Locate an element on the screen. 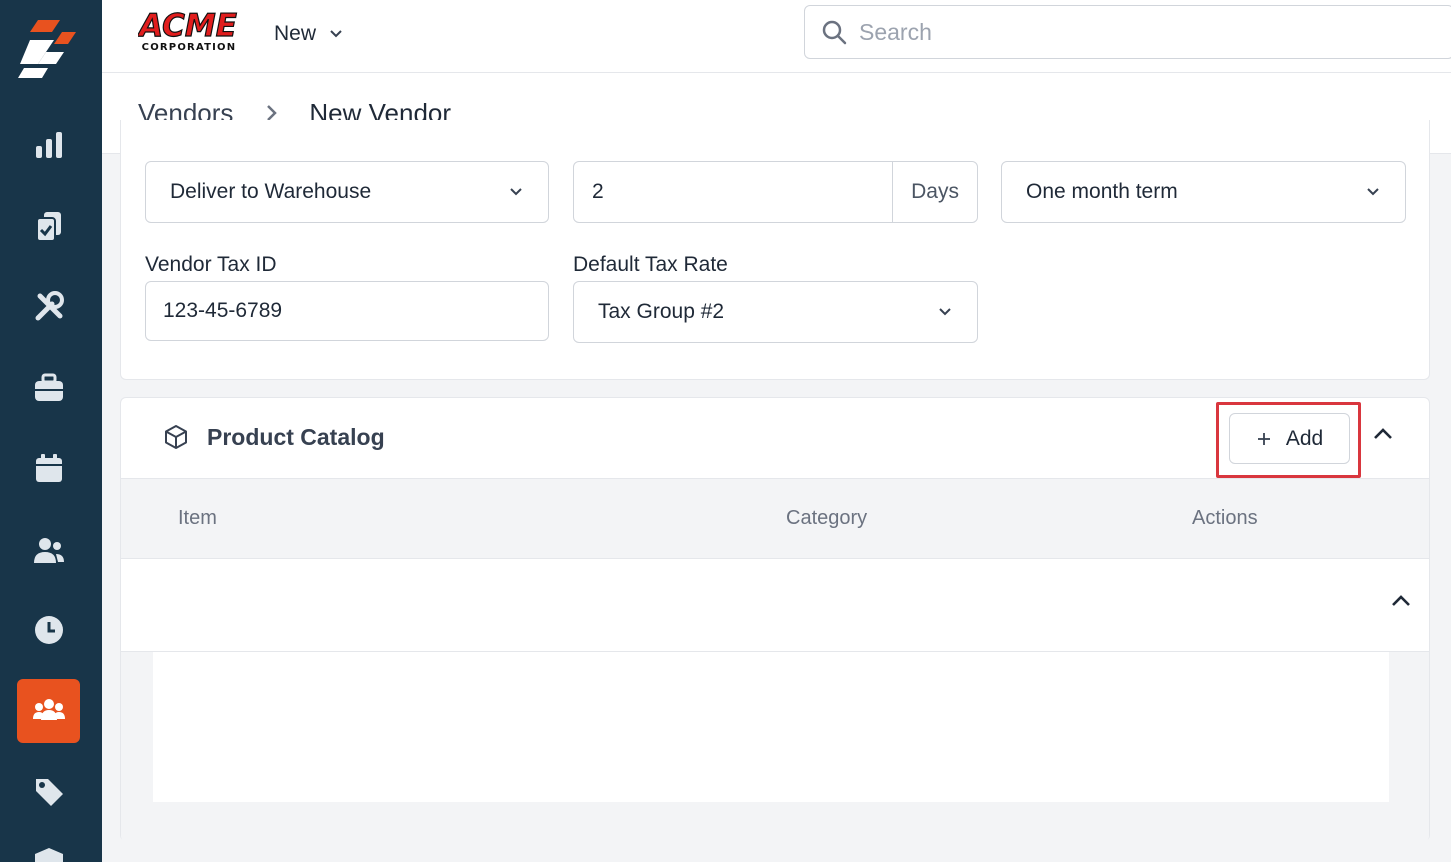 The image size is (1451, 862). app-logo is located at coordinates (49, 50).